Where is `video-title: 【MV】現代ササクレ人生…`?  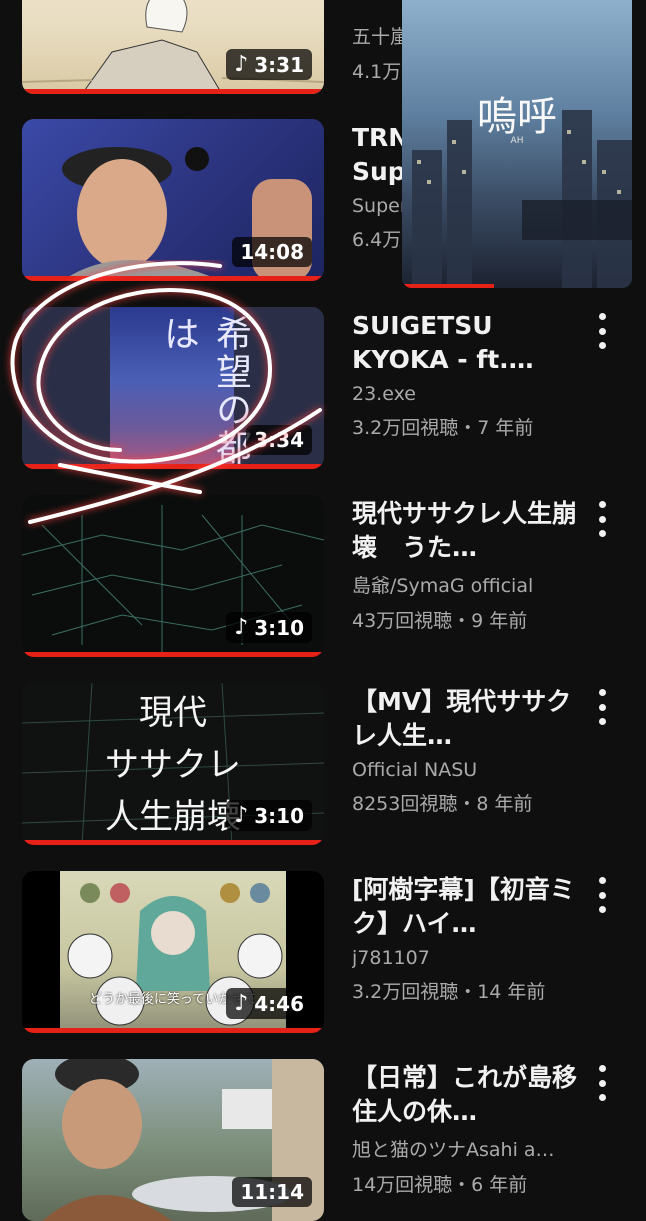
video-title: 【MV】現代ササクレ人生… is located at coordinates (472, 719).